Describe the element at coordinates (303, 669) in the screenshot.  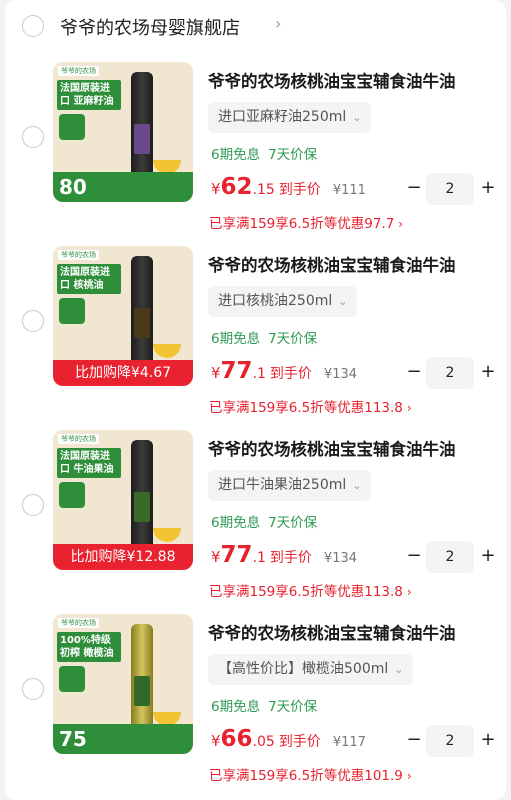
I see `spec-label: 【高性价比】橄榄油500ml` at that location.